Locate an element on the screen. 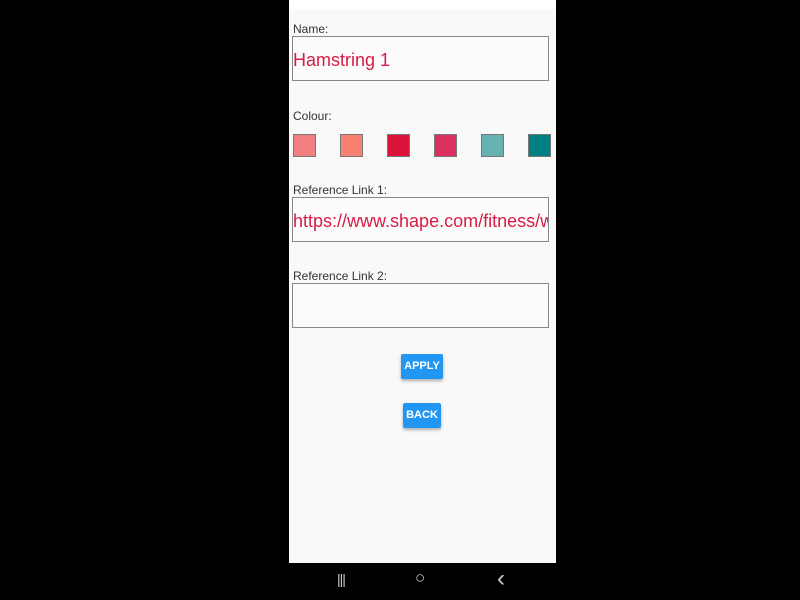  name-input: Hamstring 1 is located at coordinates (420, 58).